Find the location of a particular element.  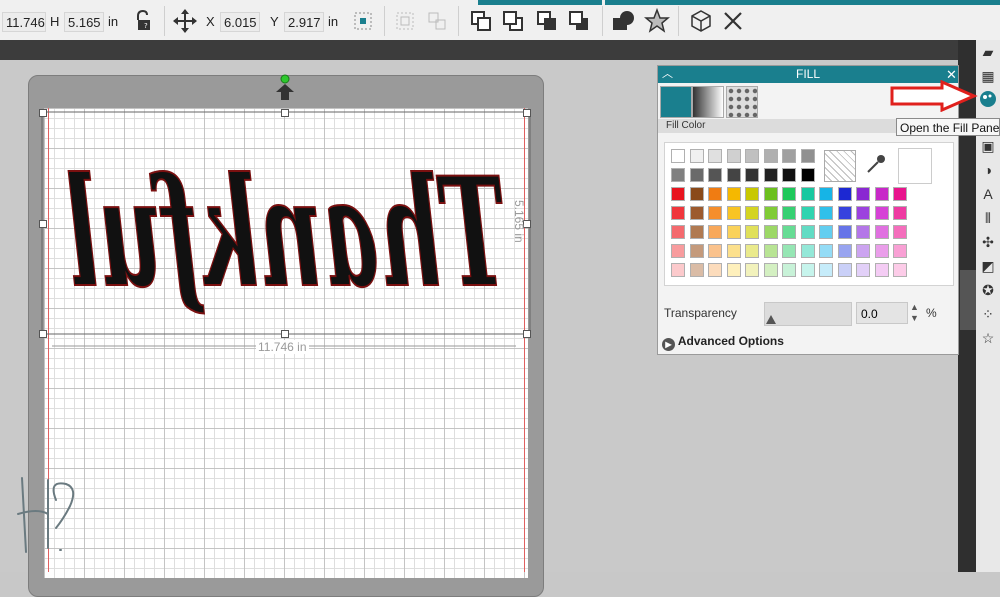

star-icon: ☆ is located at coordinates (988, 338).